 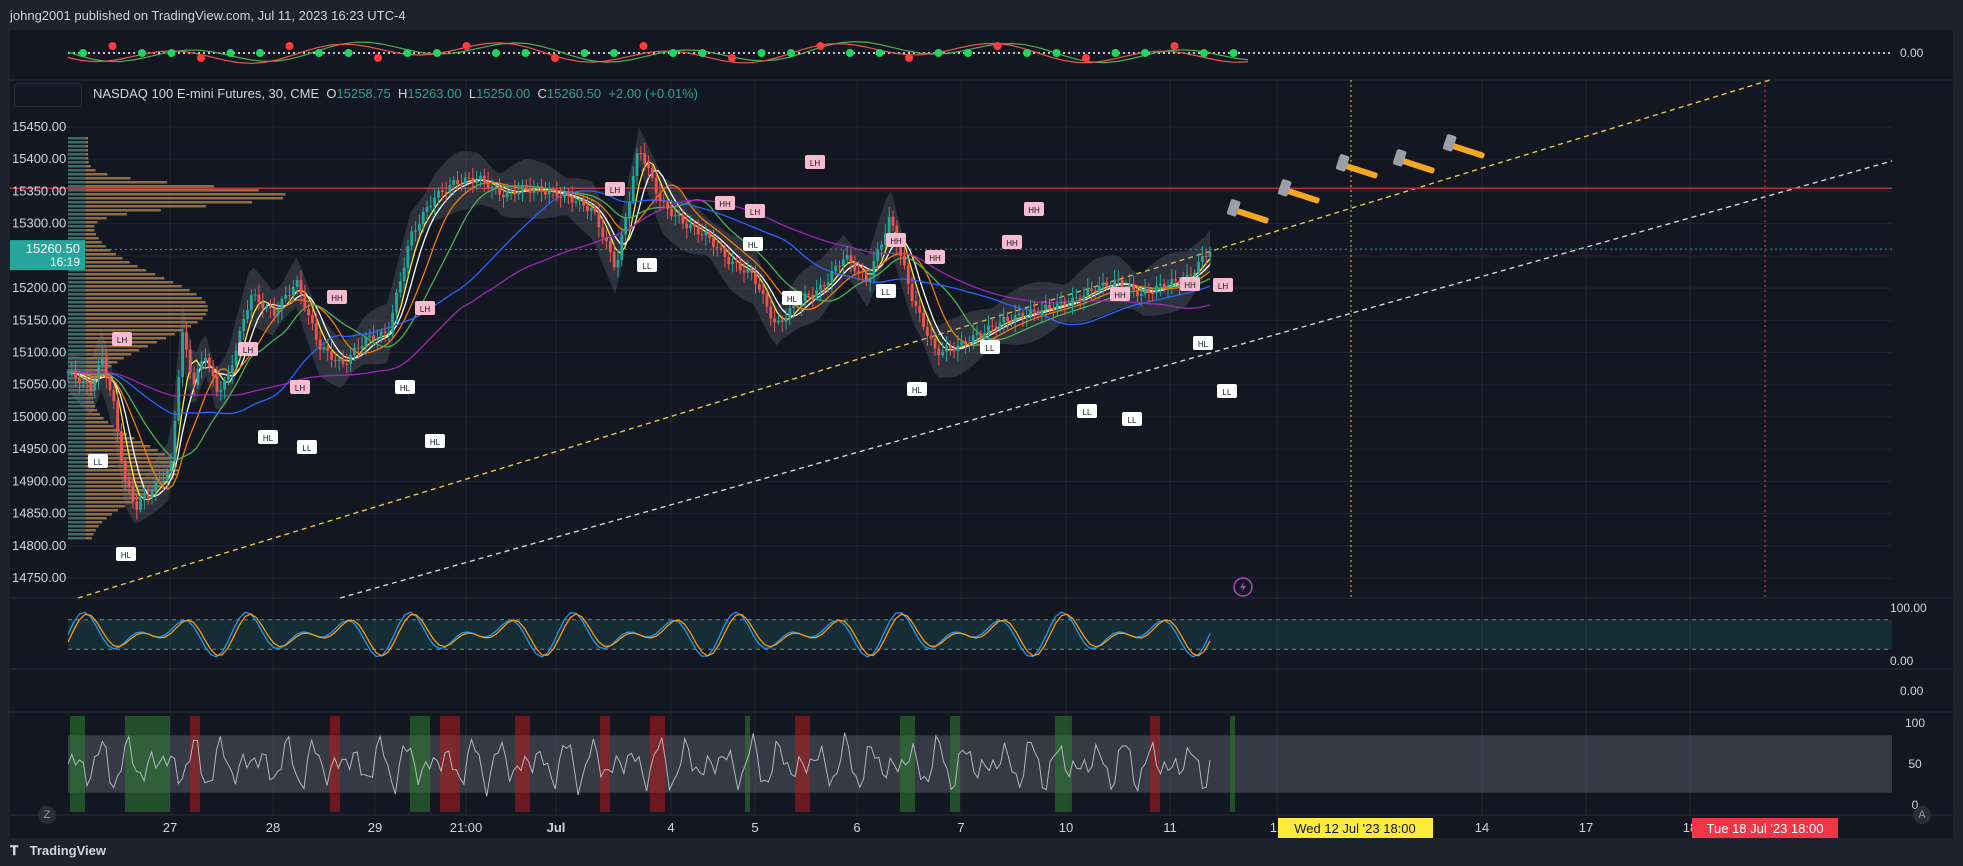 I want to click on zoom-icon: Z, so click(x=47, y=815).